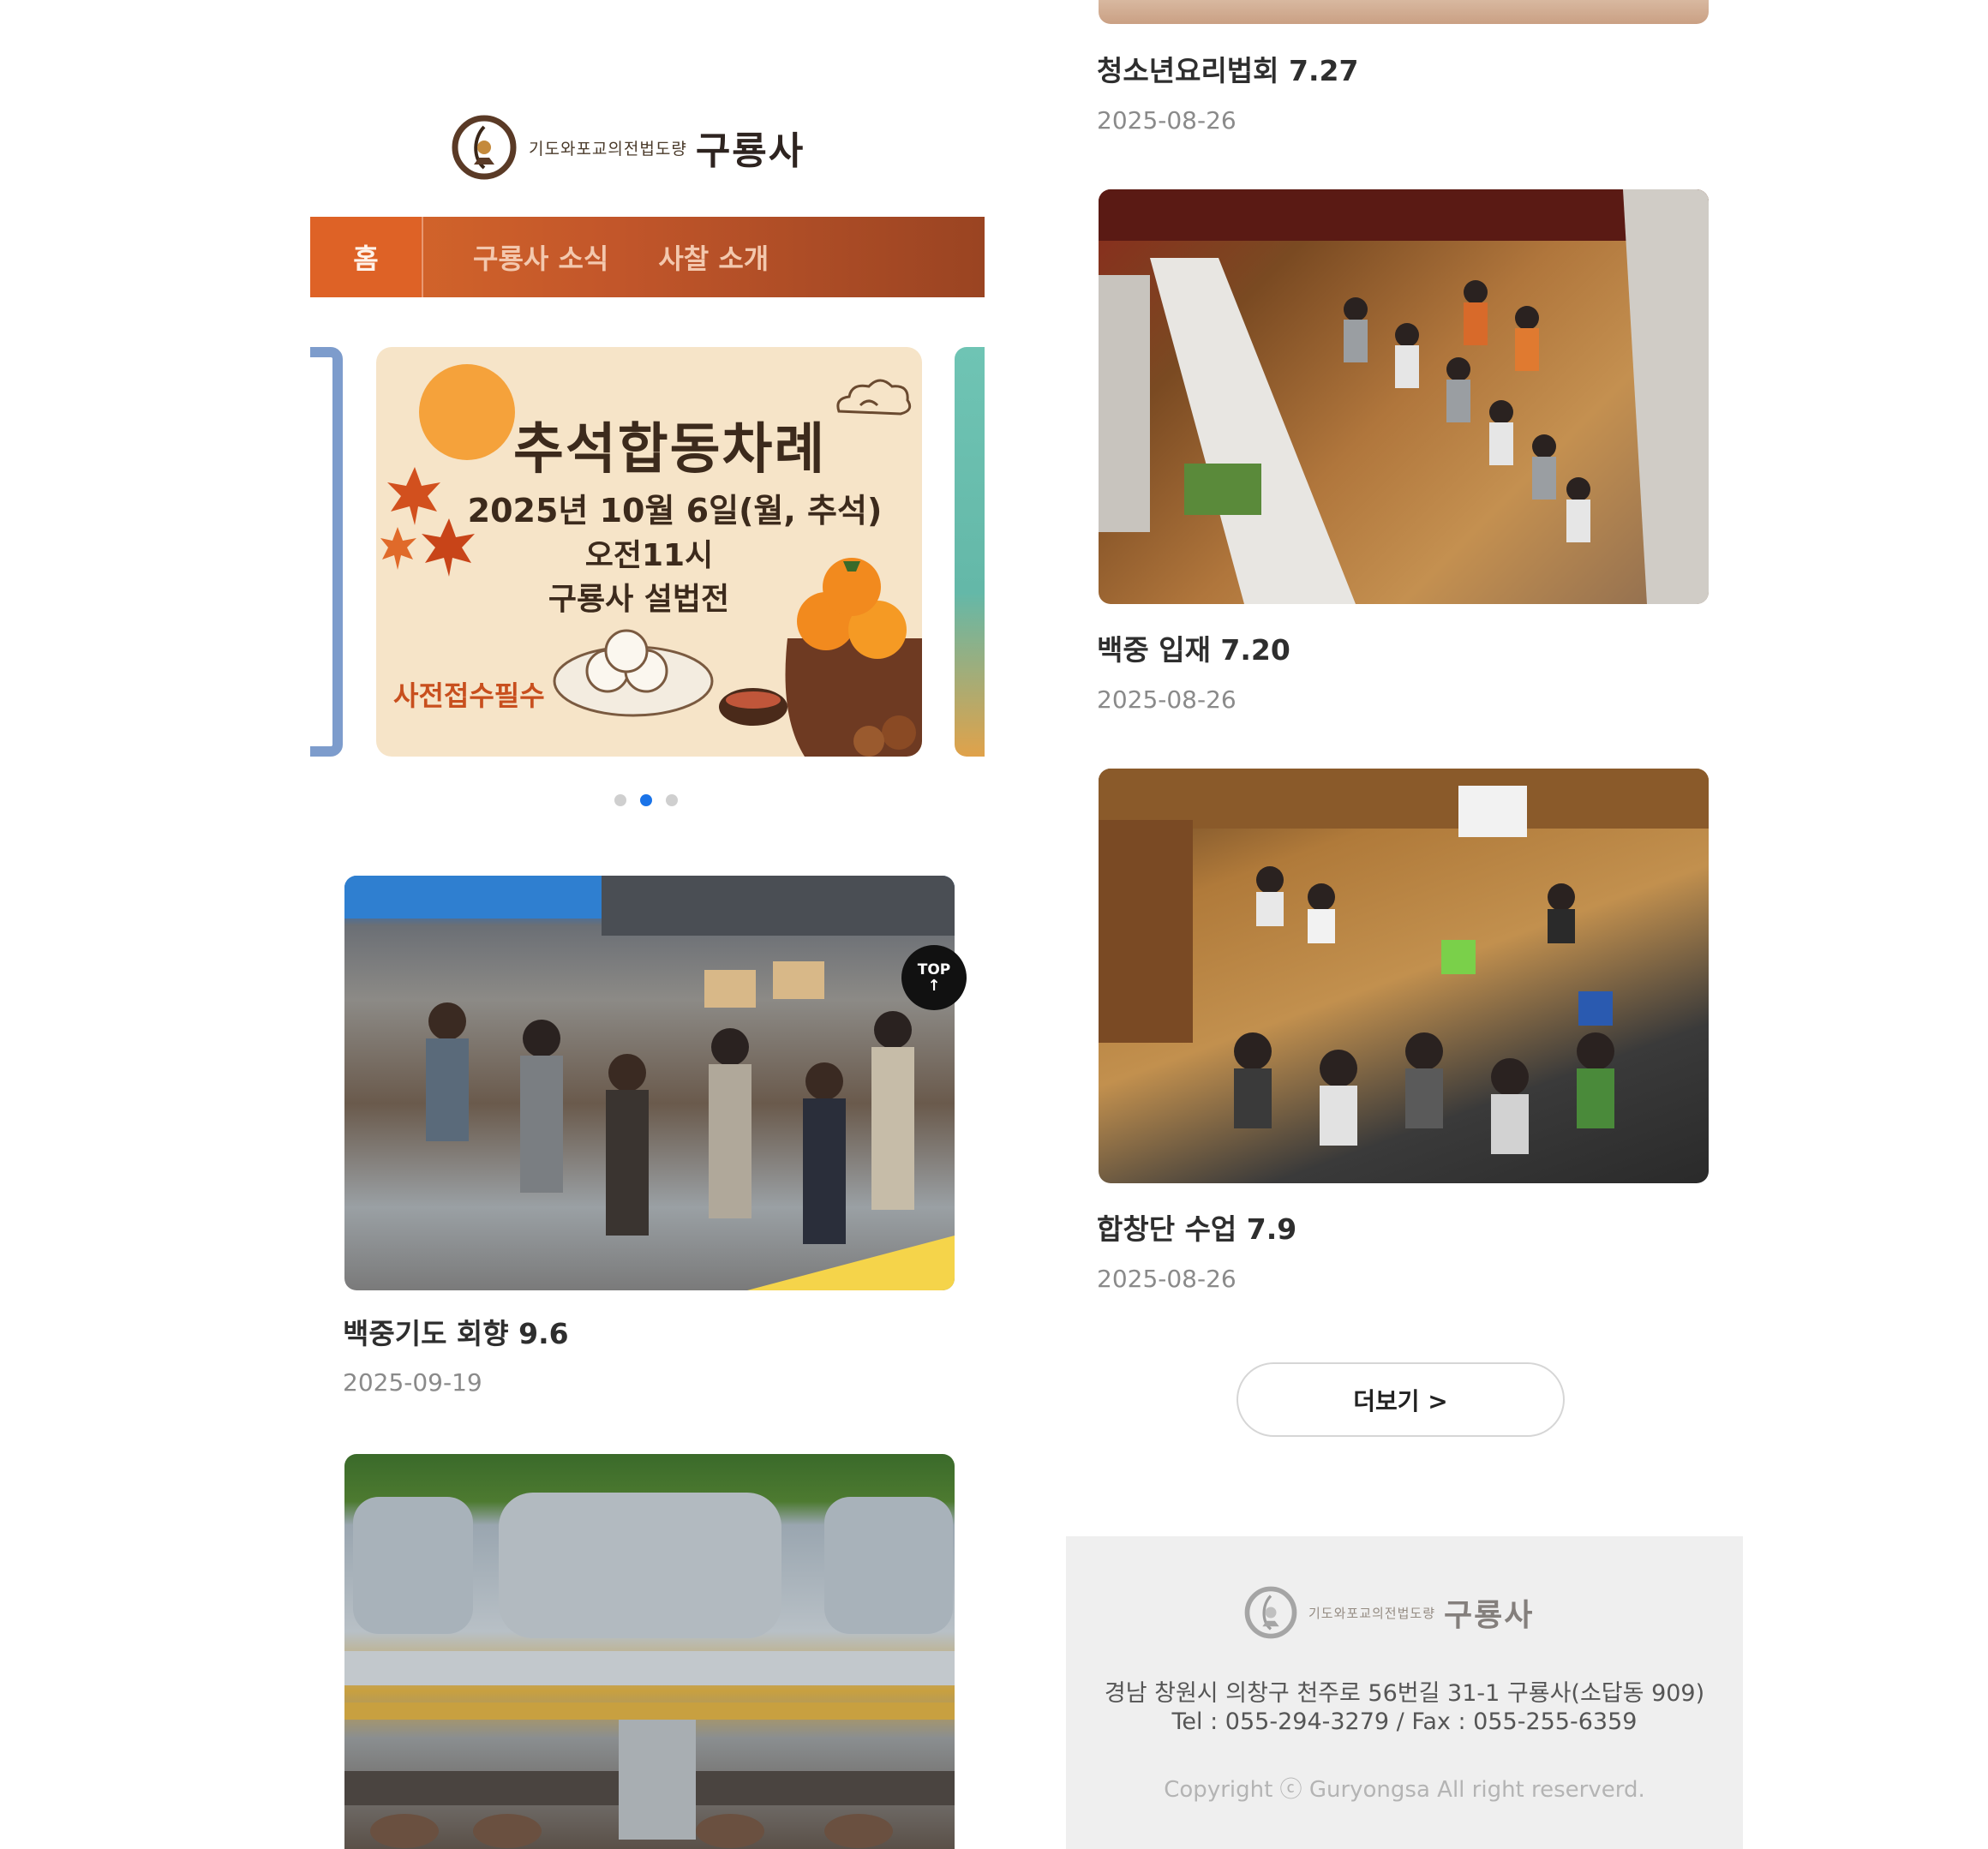  What do you see at coordinates (1404, 12) in the screenshot?
I see `post-image-cooking` at bounding box center [1404, 12].